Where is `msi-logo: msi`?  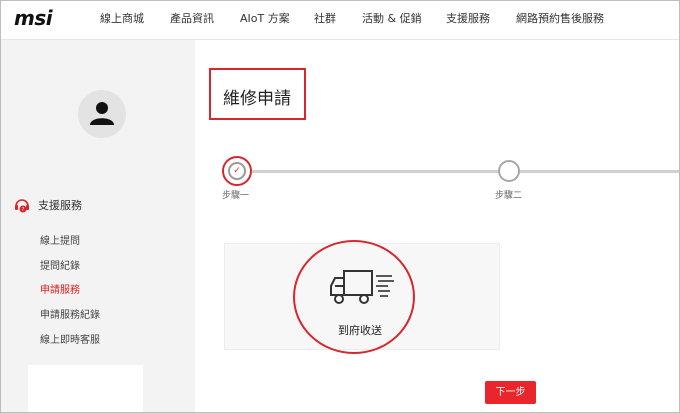
msi-logo: msi is located at coordinates (33, 18).